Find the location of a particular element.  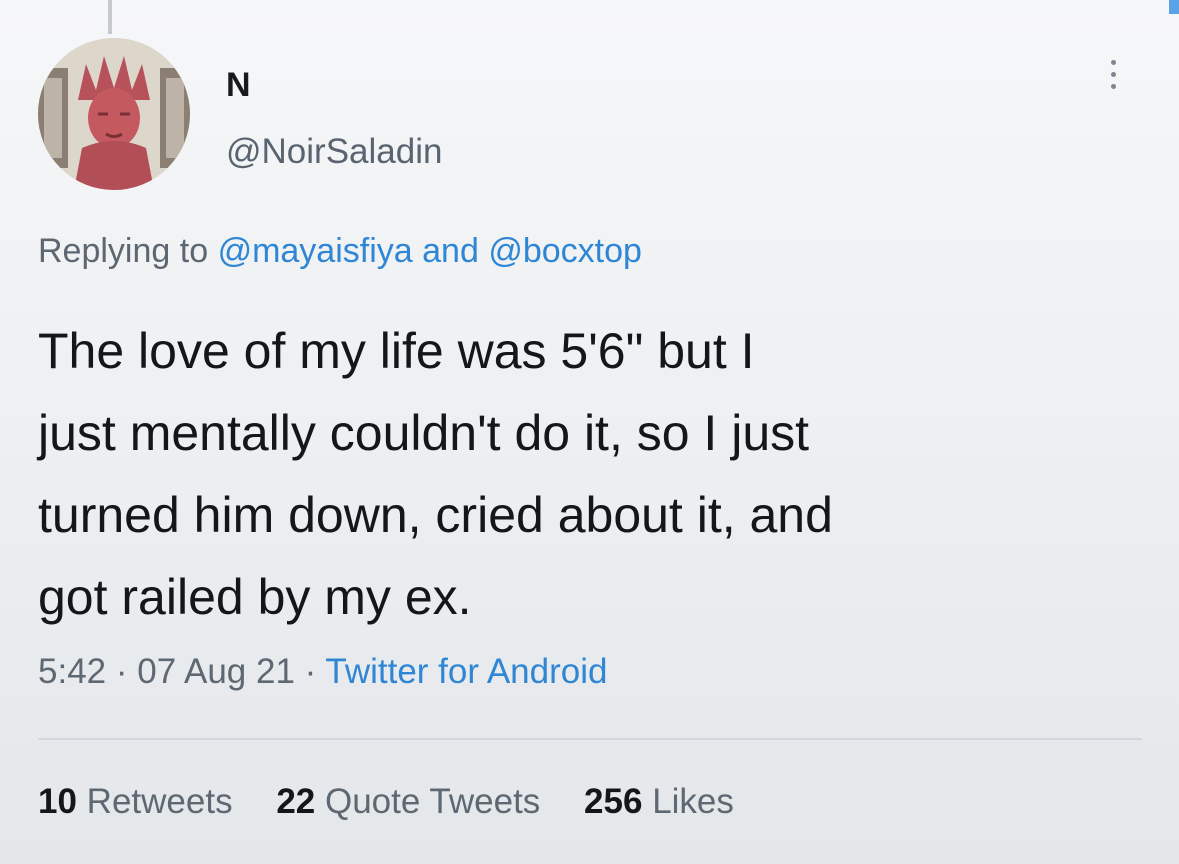

quote-tweets-count: 22 is located at coordinates (296, 801).